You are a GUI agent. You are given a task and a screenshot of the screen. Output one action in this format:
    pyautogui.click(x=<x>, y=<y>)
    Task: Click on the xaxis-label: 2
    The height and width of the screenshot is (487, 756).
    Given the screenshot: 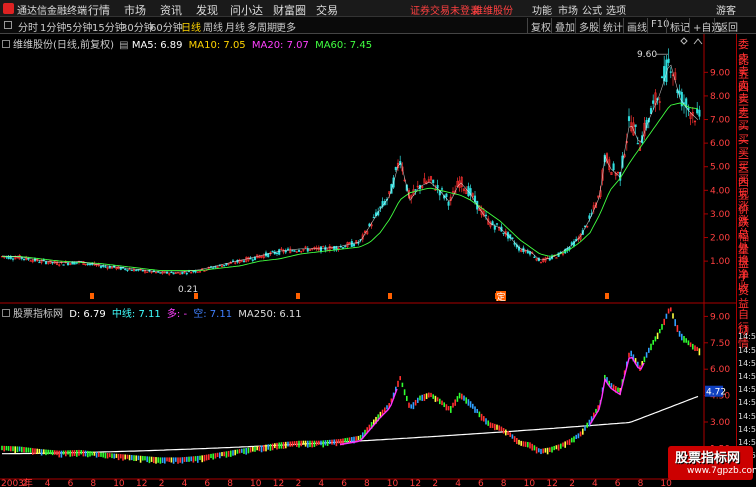 What is the action you would take?
    pyautogui.click(x=162, y=483)
    